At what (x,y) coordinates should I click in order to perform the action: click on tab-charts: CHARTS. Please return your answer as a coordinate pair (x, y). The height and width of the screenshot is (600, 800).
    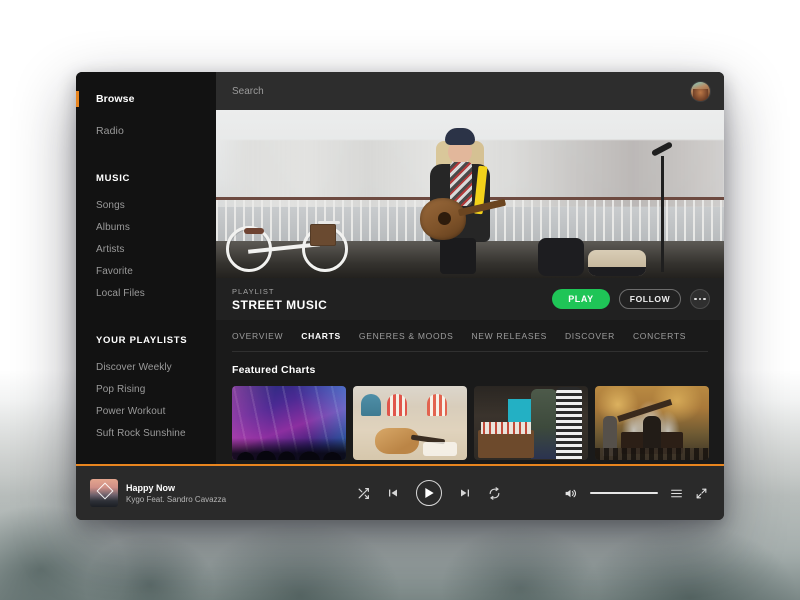
    Looking at the image, I should click on (321, 336).